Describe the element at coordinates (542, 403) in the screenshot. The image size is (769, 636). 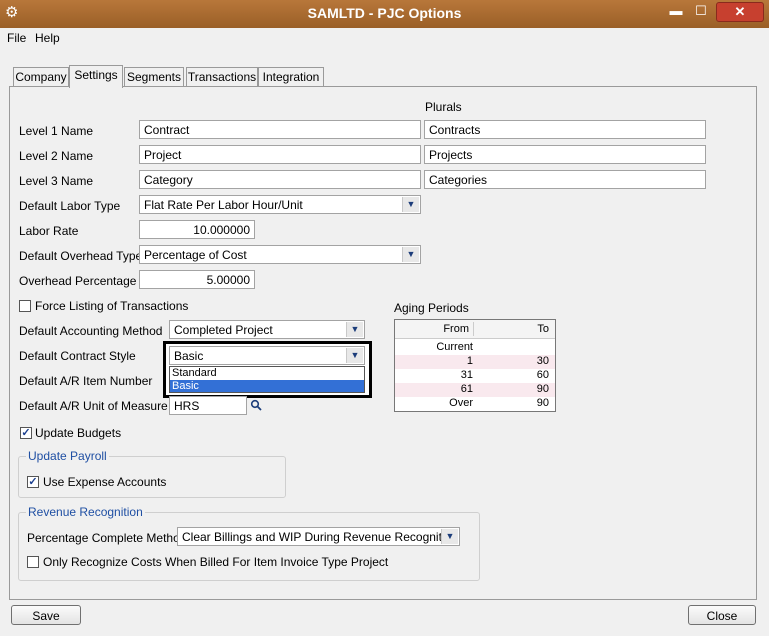
I see `aging-row-4-to: 90` at that location.